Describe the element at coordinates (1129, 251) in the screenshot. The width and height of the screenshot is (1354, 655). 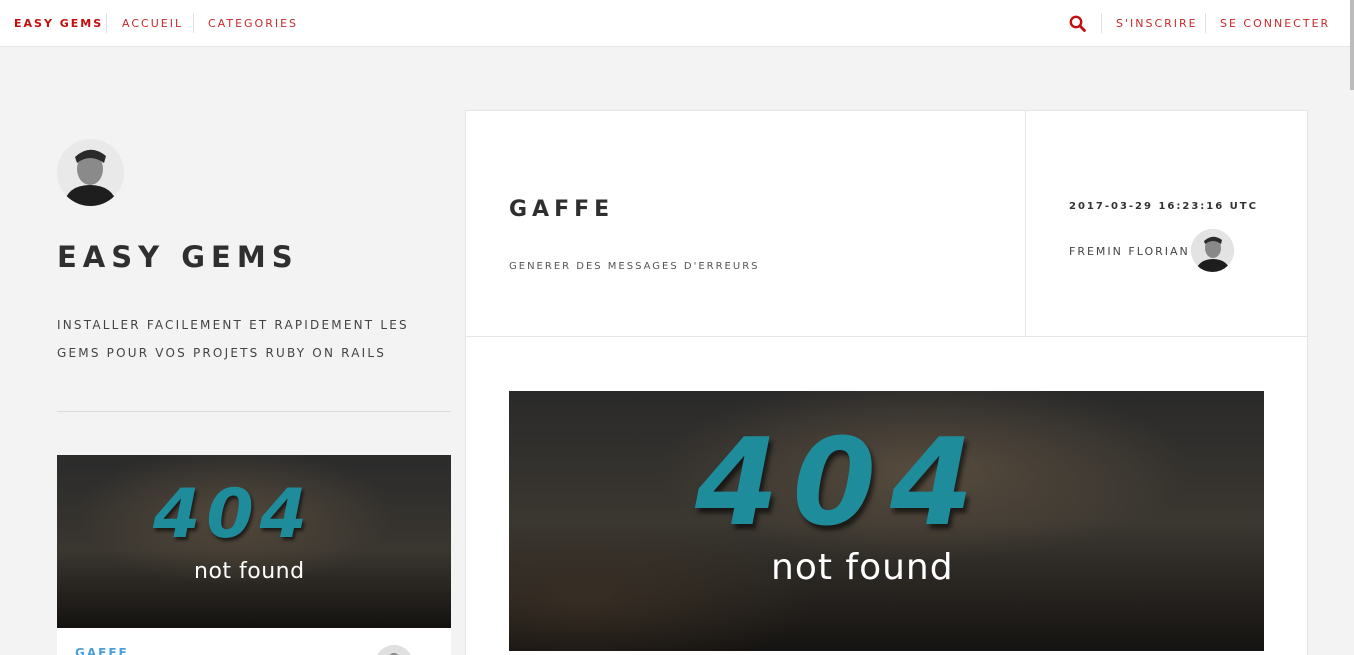
I see `post-author-name: FREMIN FLORIAN` at that location.